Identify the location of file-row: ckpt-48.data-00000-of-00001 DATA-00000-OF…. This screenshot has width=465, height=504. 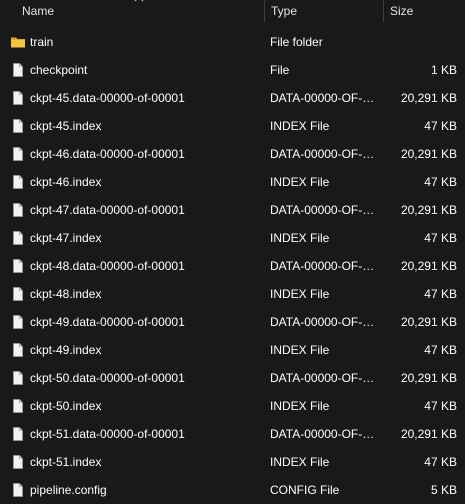
(232, 266).